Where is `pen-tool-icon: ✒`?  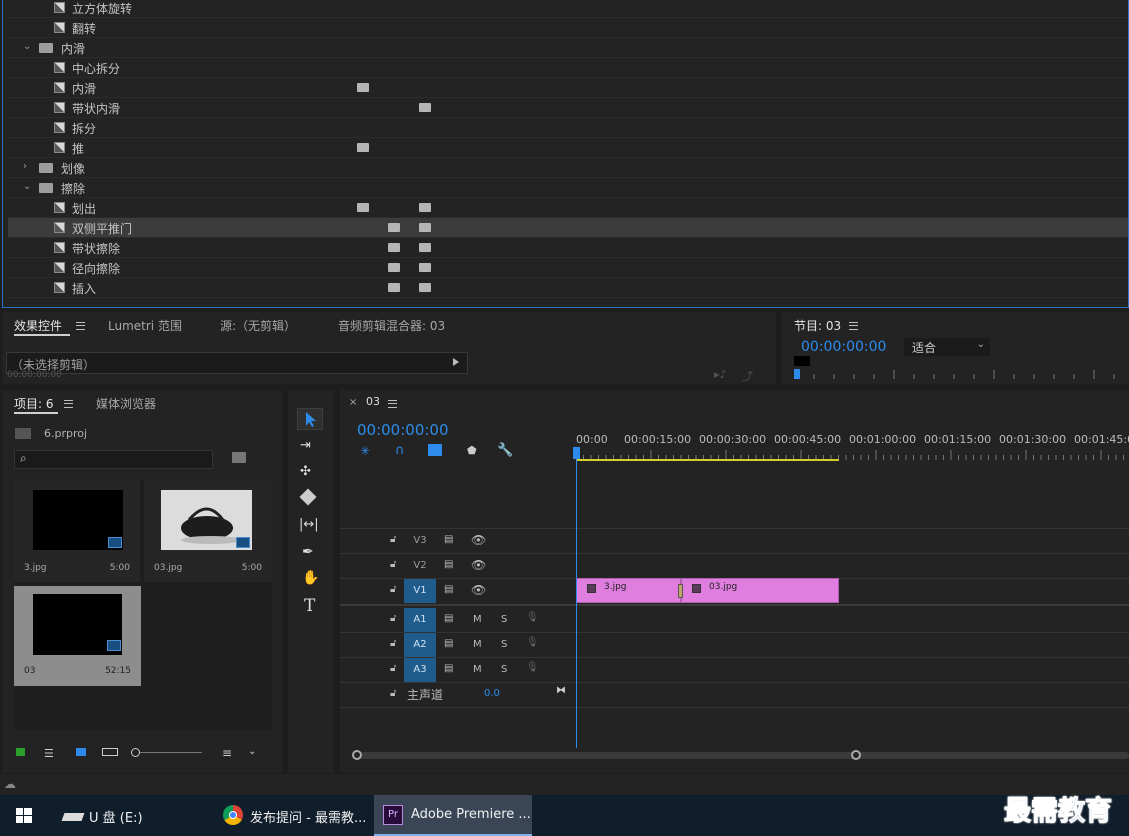
pen-tool-icon: ✒ is located at coordinates (308, 552).